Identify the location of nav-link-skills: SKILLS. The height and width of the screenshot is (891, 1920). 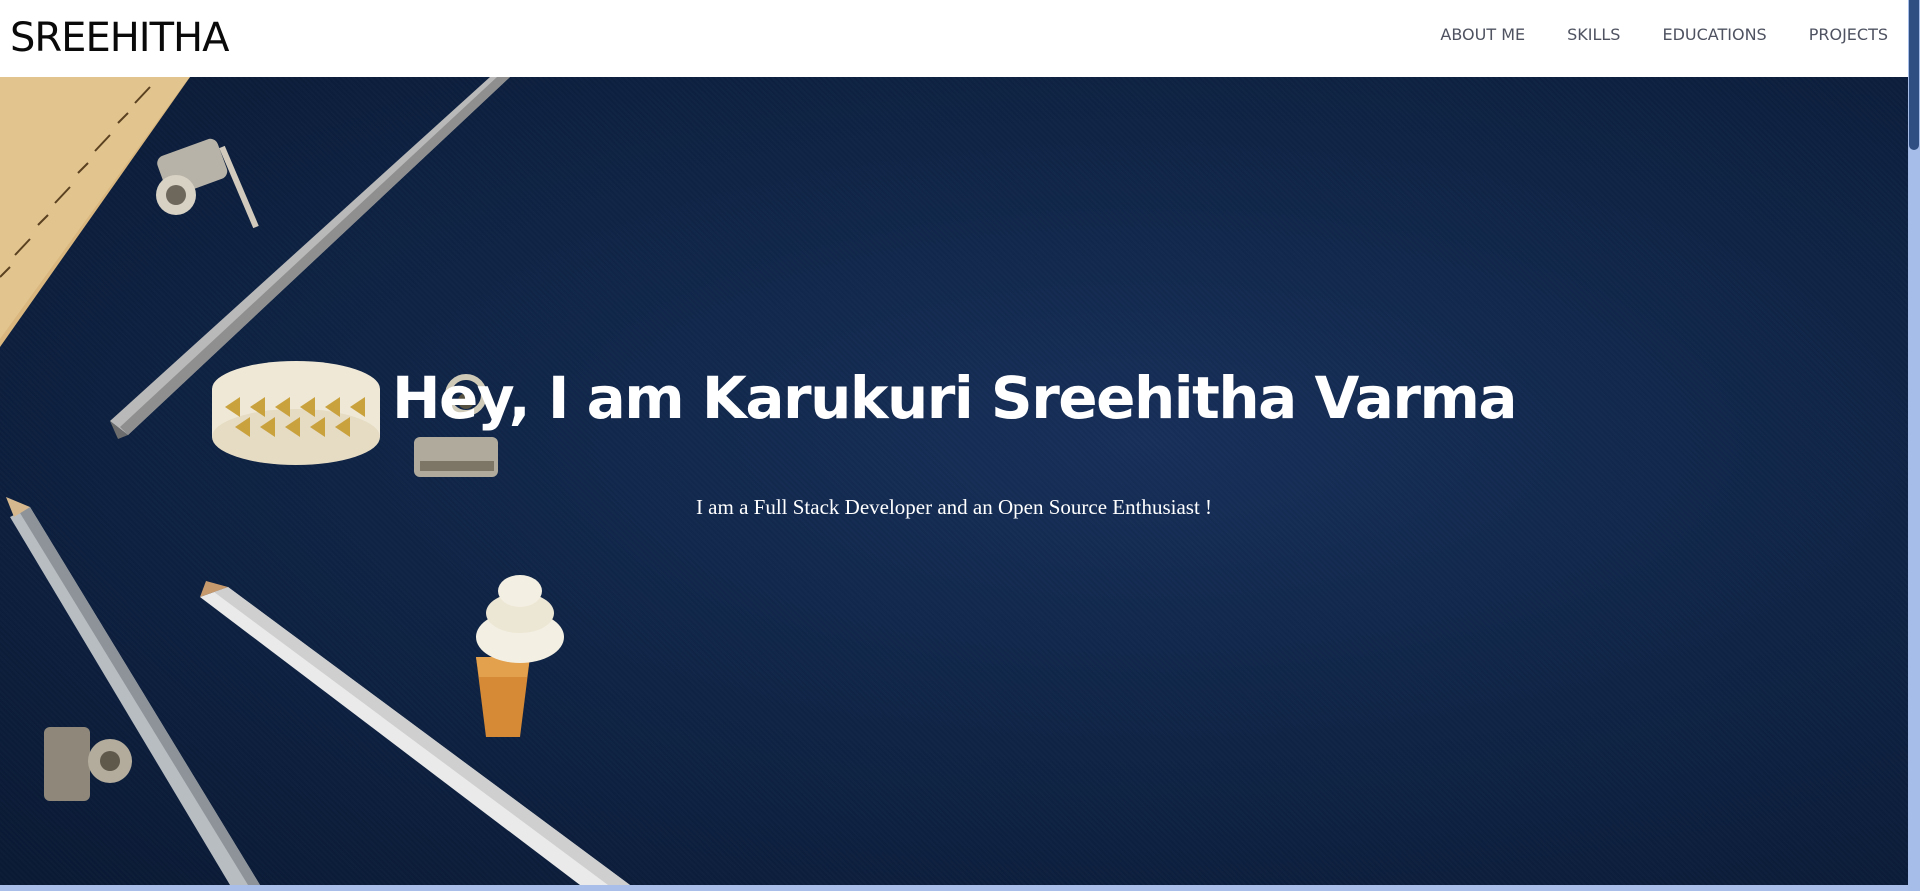
(1593, 35).